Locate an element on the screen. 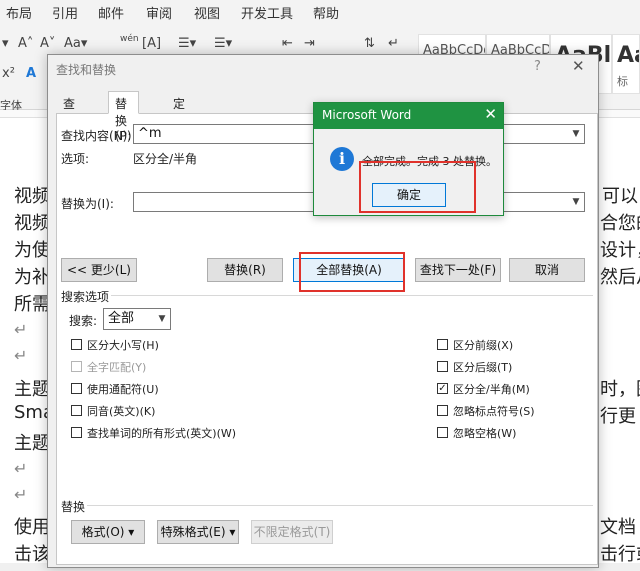 The height and width of the screenshot is (571, 640). show-marks-icon: ↵ is located at coordinates (393, 43).